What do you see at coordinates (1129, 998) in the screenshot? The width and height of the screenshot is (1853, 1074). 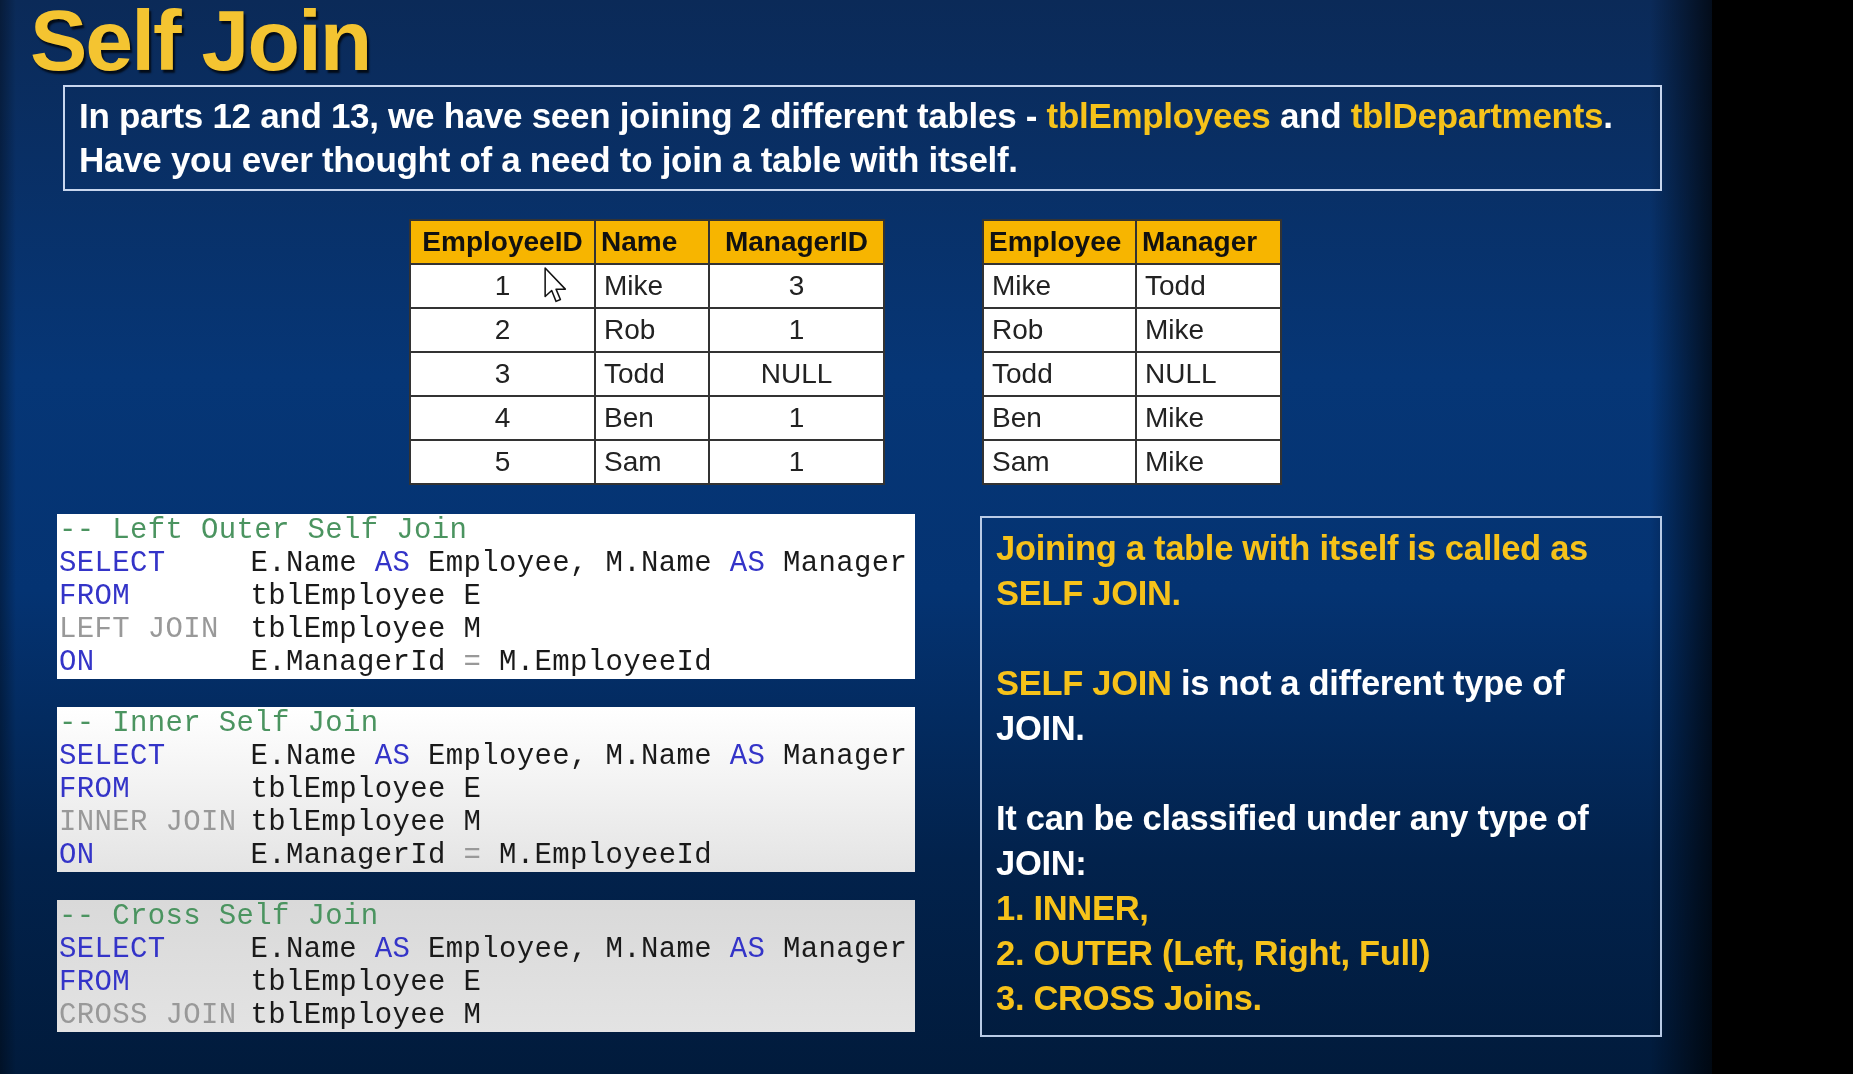 I see `list-item: 3. CROSS Joins.` at bounding box center [1129, 998].